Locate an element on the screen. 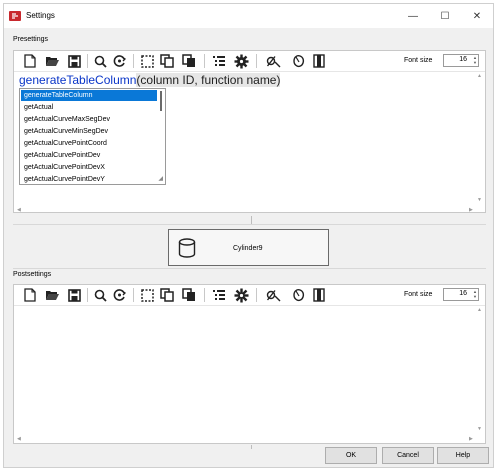 The width and height of the screenshot is (500, 474). title-bar: Settings — ☐ ✕ is located at coordinates (248, 16).